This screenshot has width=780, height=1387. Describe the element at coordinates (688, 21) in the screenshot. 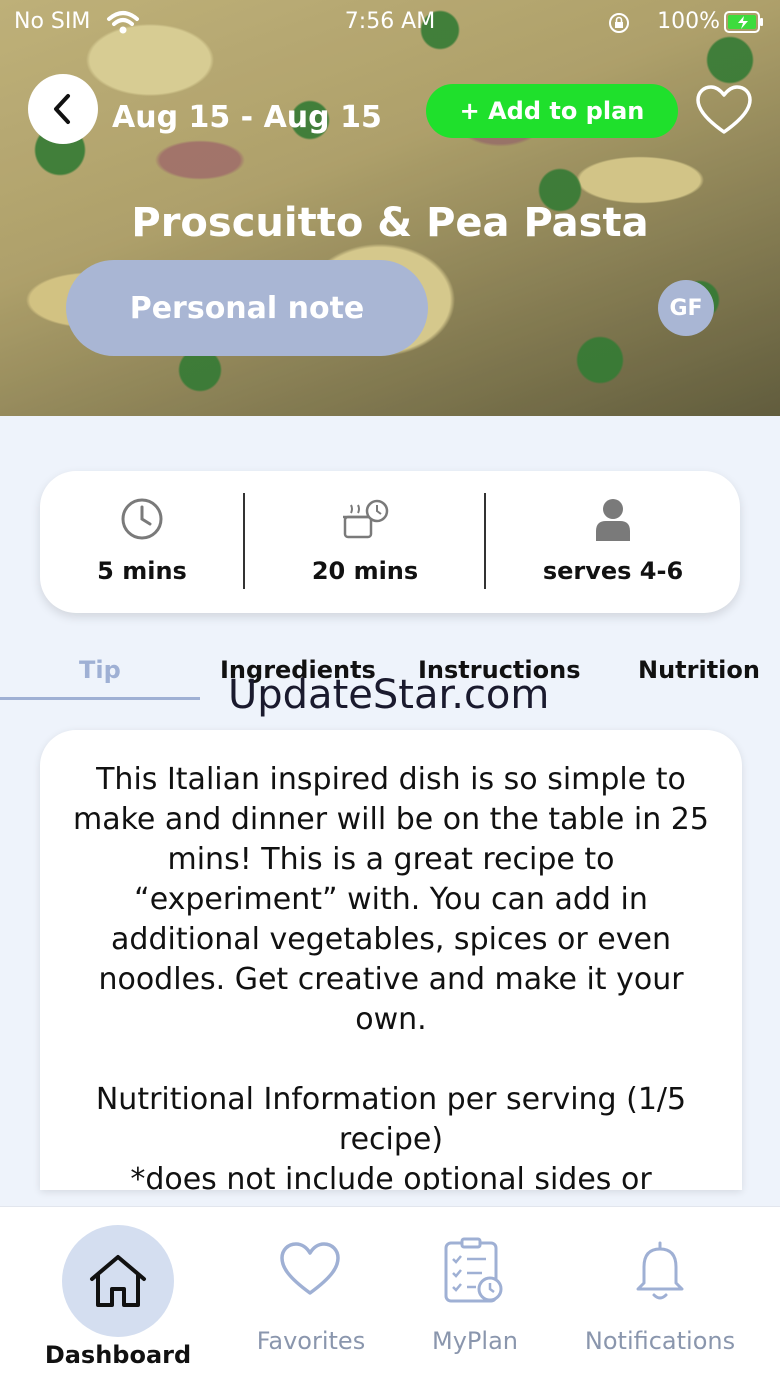

I see `battery-percent: 100%` at that location.